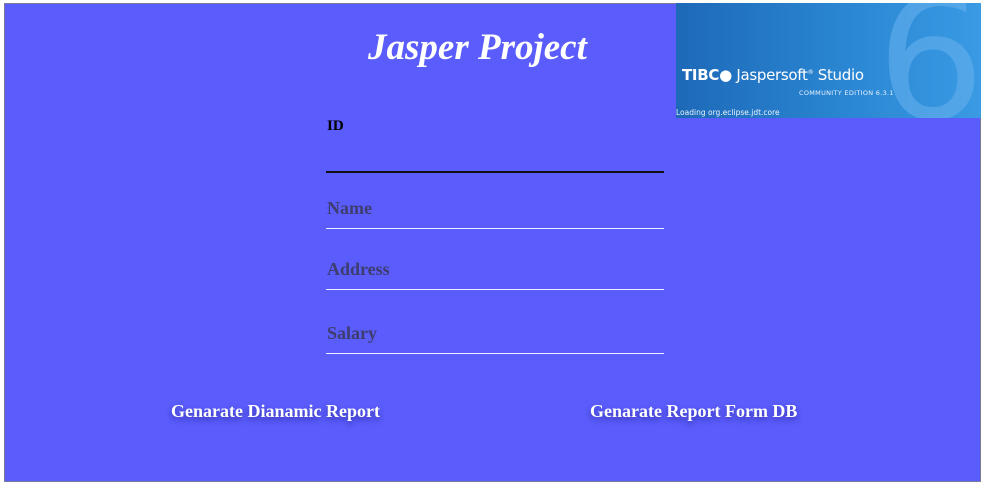 This screenshot has height=487, width=985. I want to click on tibco-logo-text: TIBC, so click(701, 75).